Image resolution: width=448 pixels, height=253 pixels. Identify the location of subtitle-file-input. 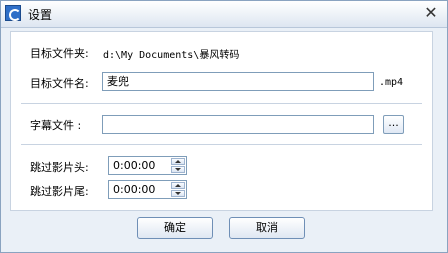
(238, 124).